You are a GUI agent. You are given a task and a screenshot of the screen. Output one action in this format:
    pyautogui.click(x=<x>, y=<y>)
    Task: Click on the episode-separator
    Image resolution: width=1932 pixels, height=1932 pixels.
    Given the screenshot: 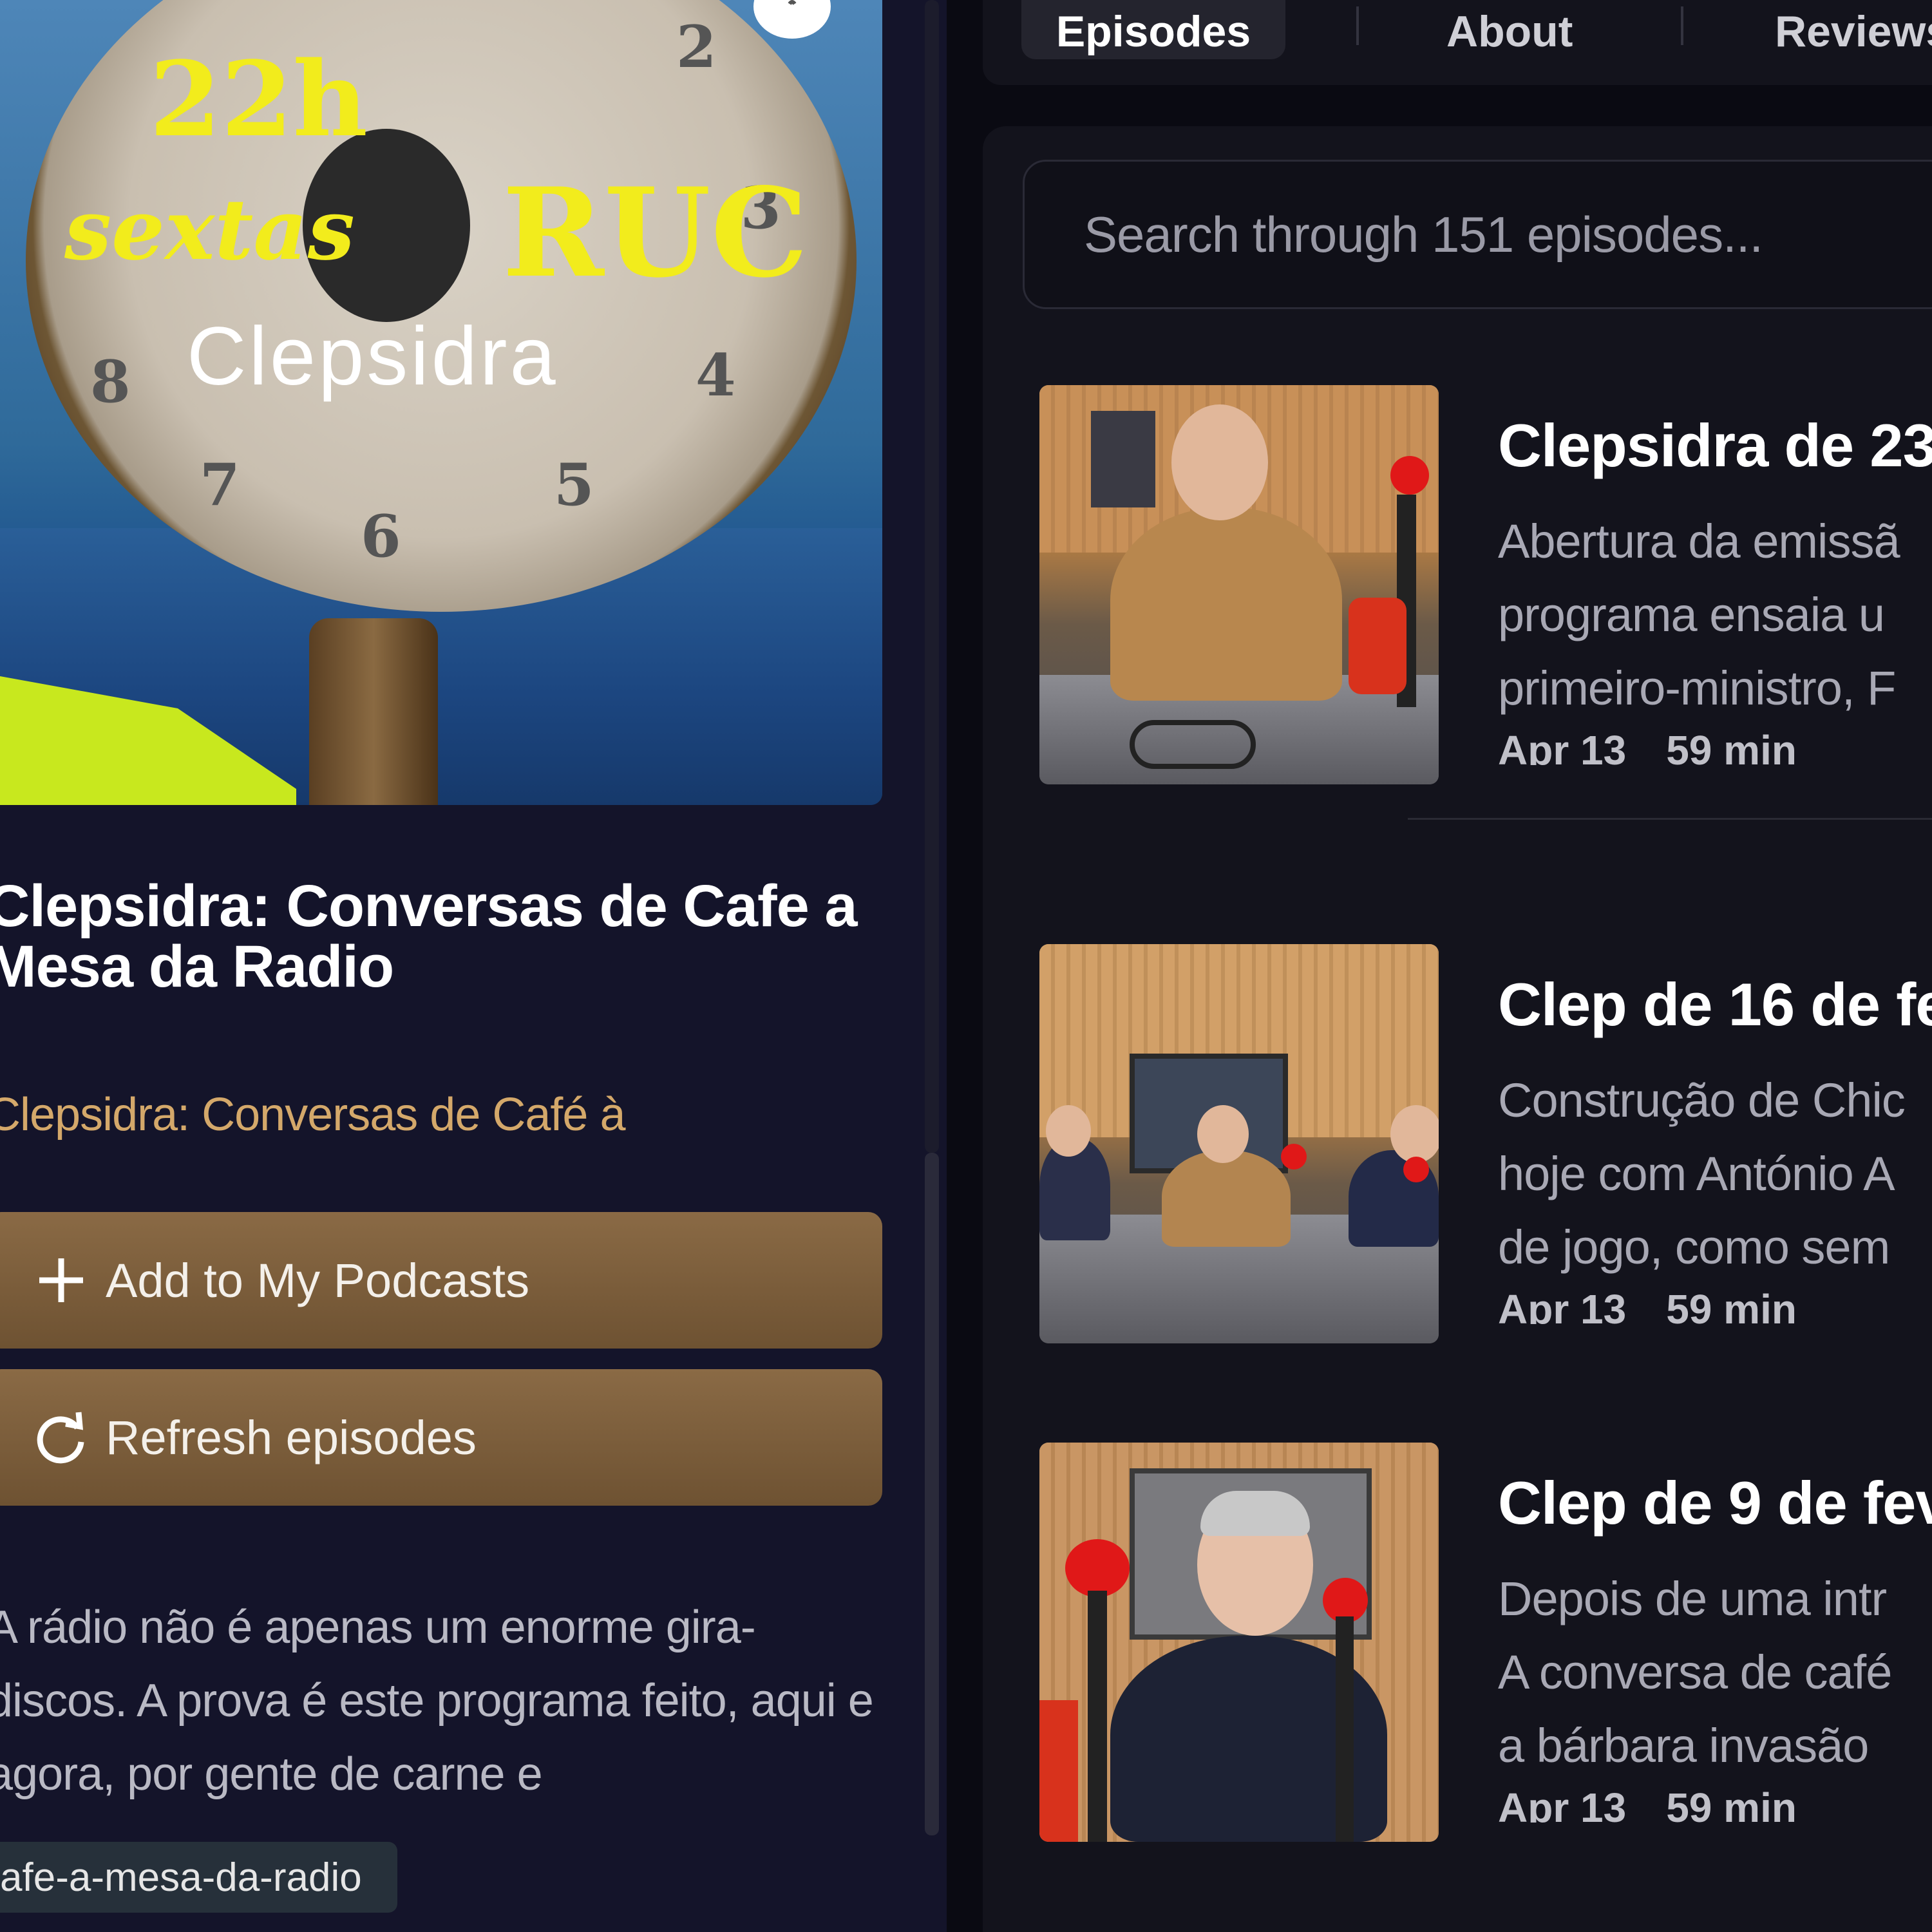 What is the action you would take?
    pyautogui.click(x=1670, y=819)
    